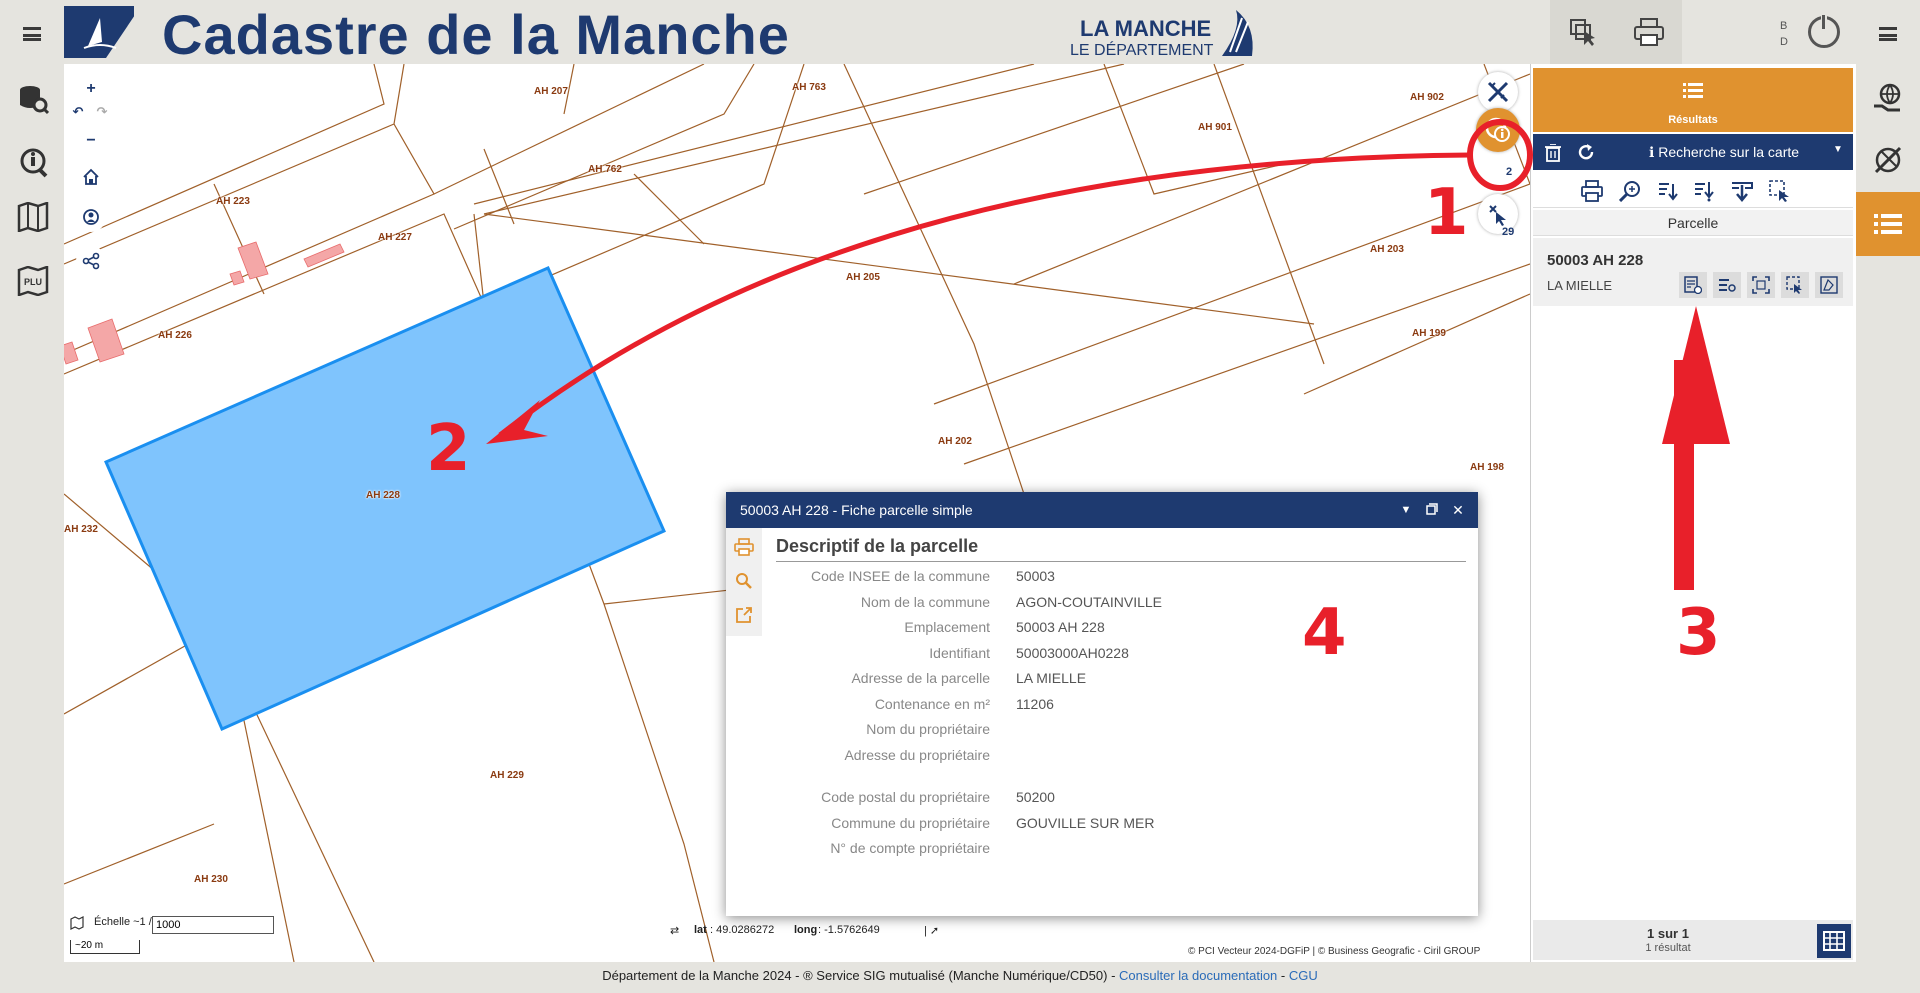 This screenshot has width=1920, height=993. Describe the element at coordinates (77, 923) in the screenshot. I see `scale-map-icon` at that location.